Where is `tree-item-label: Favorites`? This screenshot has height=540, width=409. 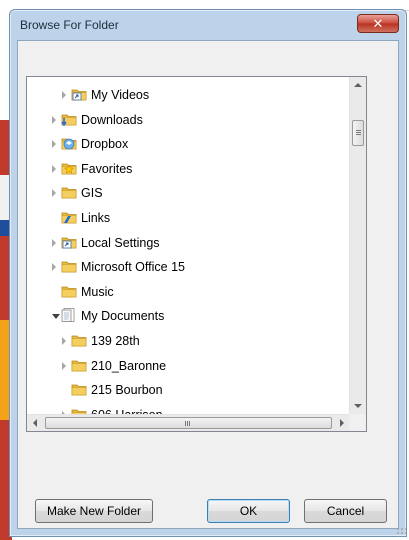 tree-item-label: Favorites is located at coordinates (107, 168).